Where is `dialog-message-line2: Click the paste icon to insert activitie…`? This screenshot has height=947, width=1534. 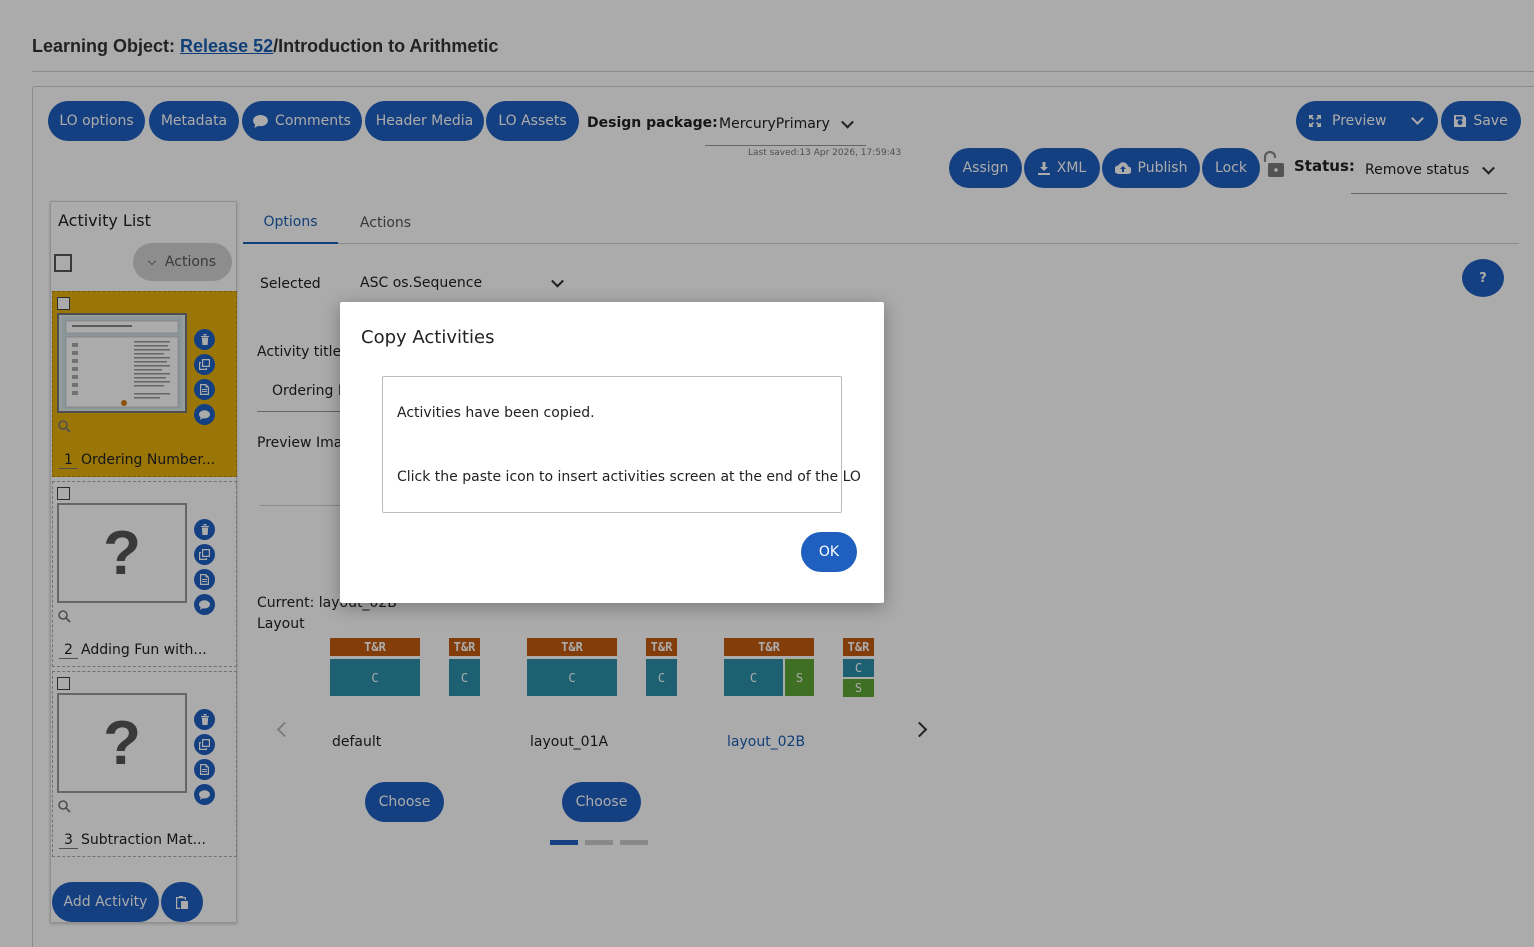 dialog-message-line2: Click the paste icon to insert activitie… is located at coordinates (629, 477).